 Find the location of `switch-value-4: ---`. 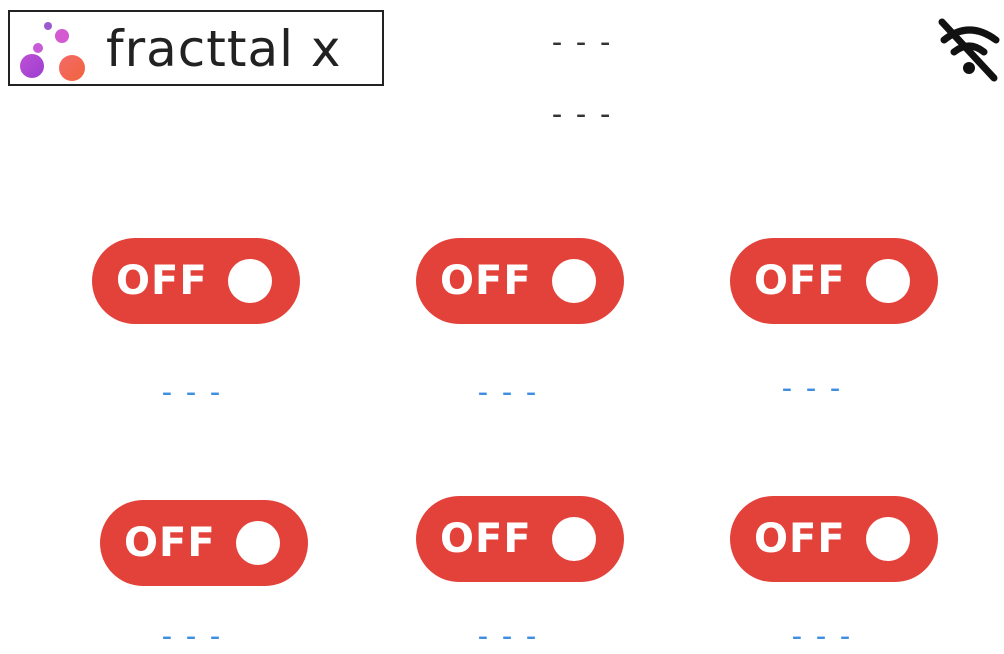

switch-value-4: --- is located at coordinates (194, 636).